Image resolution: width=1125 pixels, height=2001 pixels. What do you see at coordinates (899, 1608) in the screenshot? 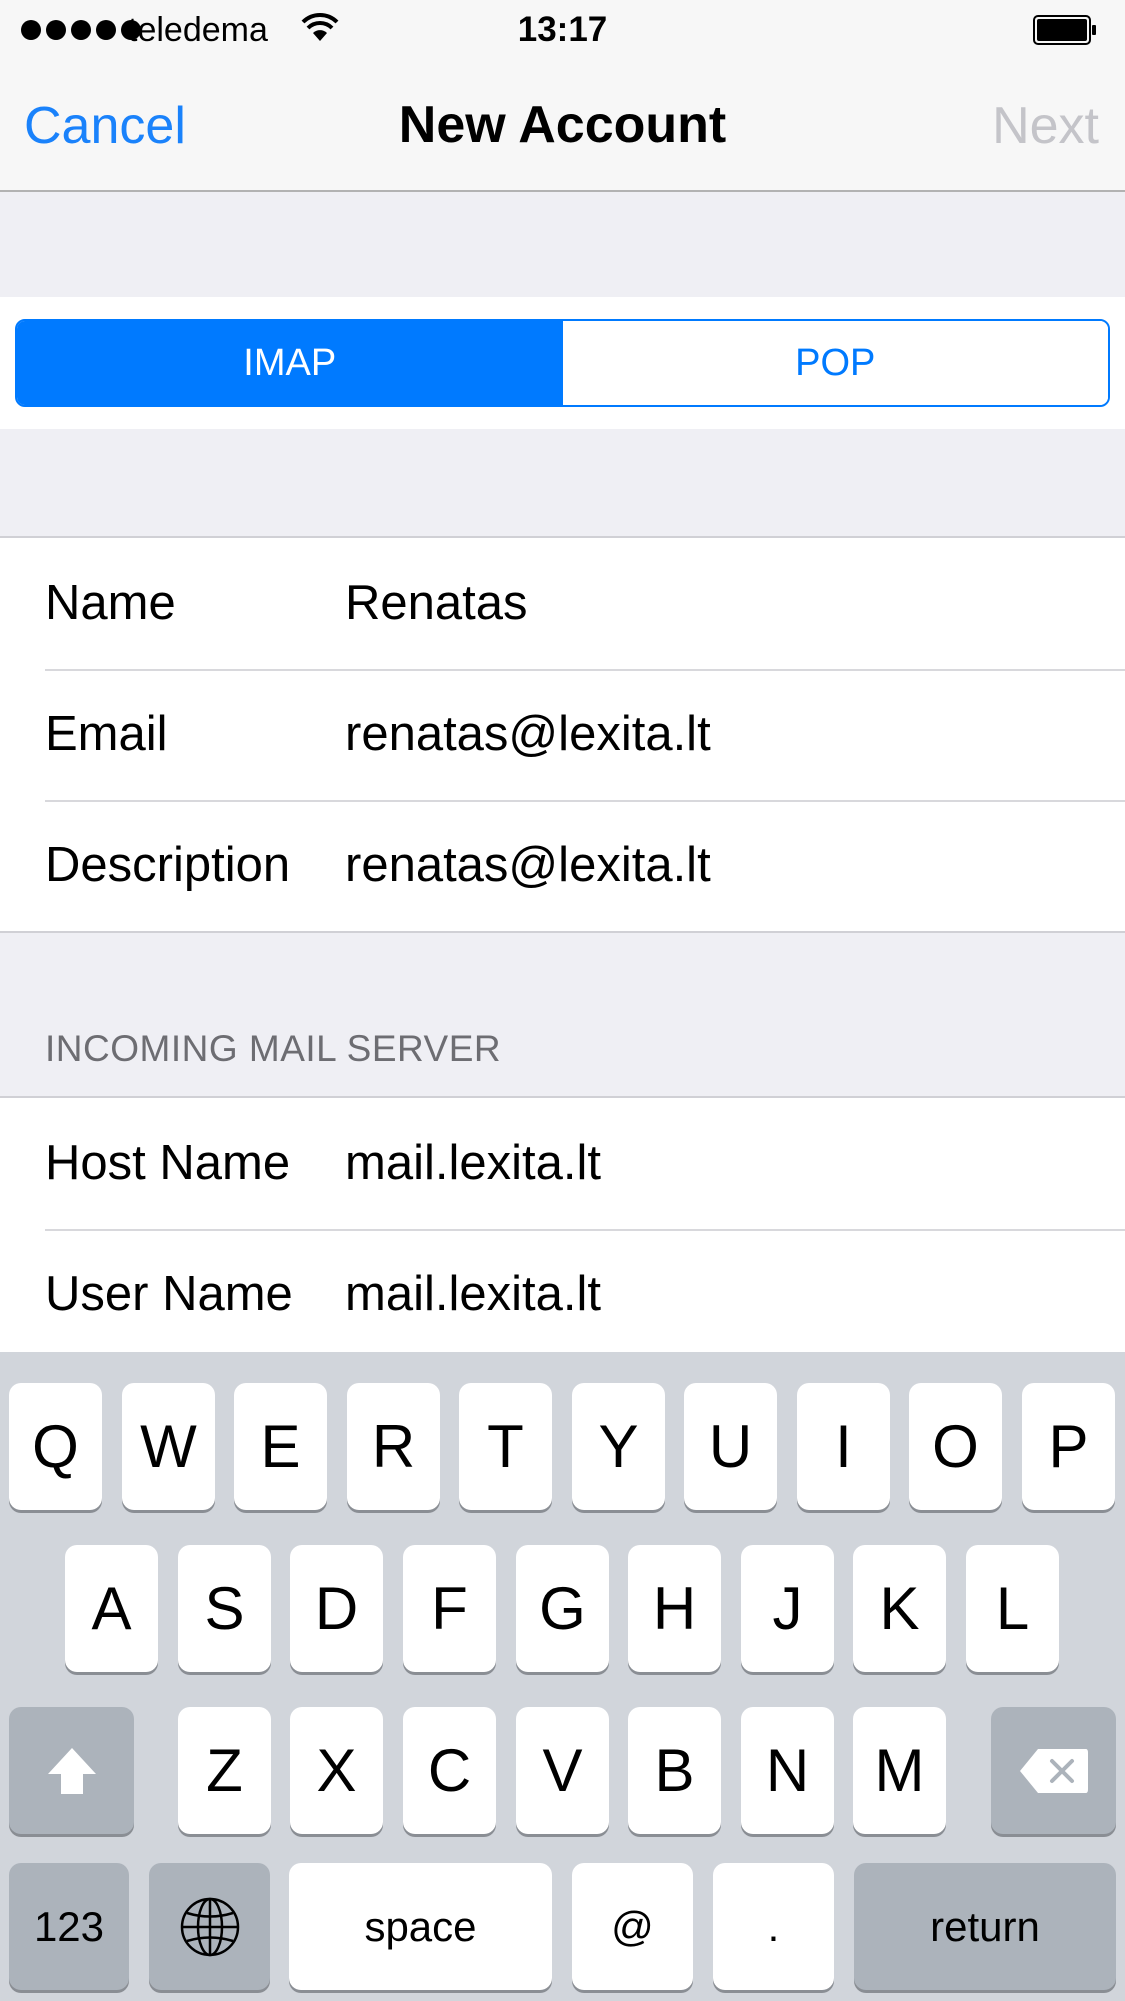
I see `key-k: K` at bounding box center [899, 1608].